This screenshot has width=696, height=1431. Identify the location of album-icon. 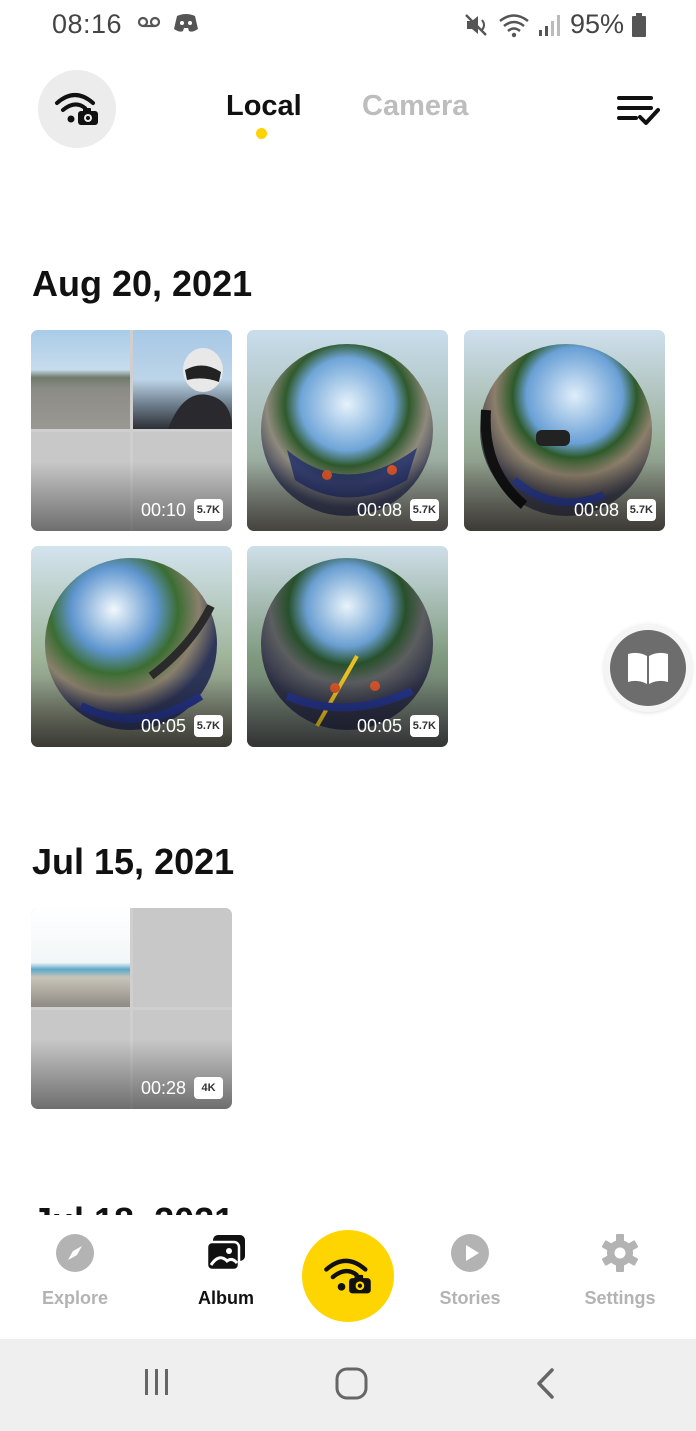
(225, 1253).